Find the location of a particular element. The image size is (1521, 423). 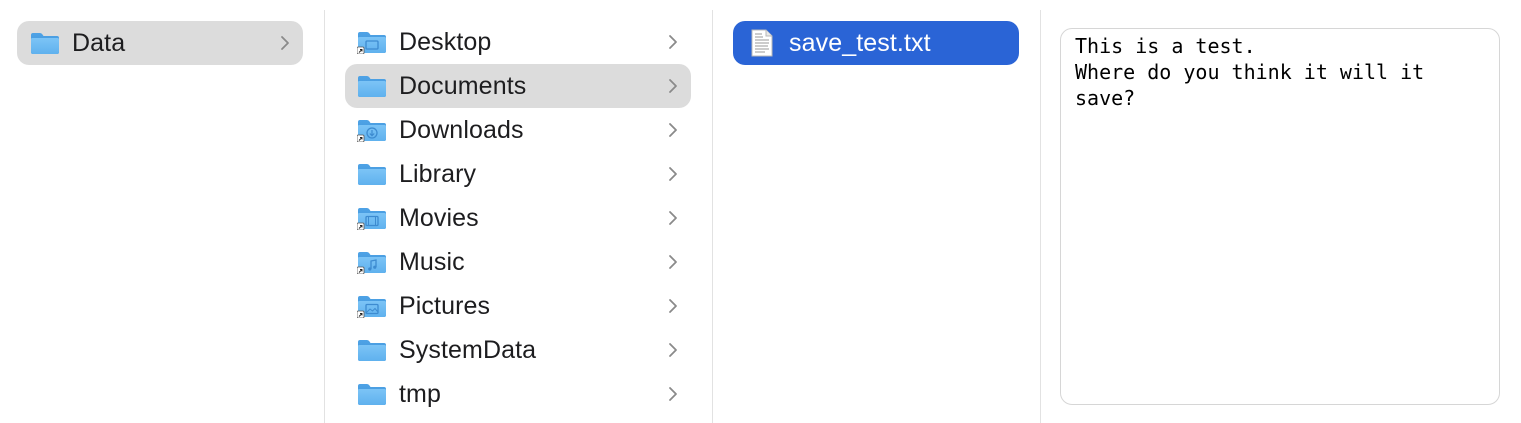

folder-label: Downloads is located at coordinates (461, 129).